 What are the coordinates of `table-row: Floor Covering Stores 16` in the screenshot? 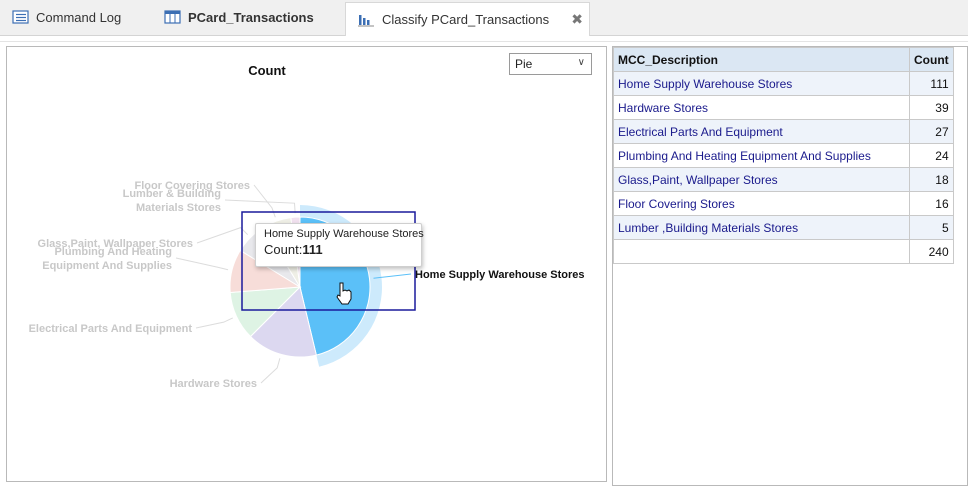 It's located at (783, 203).